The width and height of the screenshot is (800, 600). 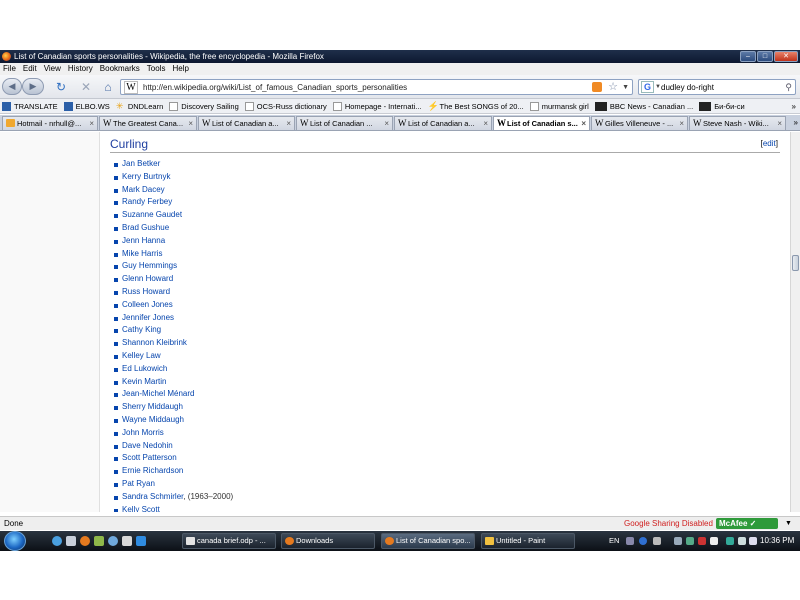 I want to click on person-link: Wayne Middaugh, so click(x=153, y=419).